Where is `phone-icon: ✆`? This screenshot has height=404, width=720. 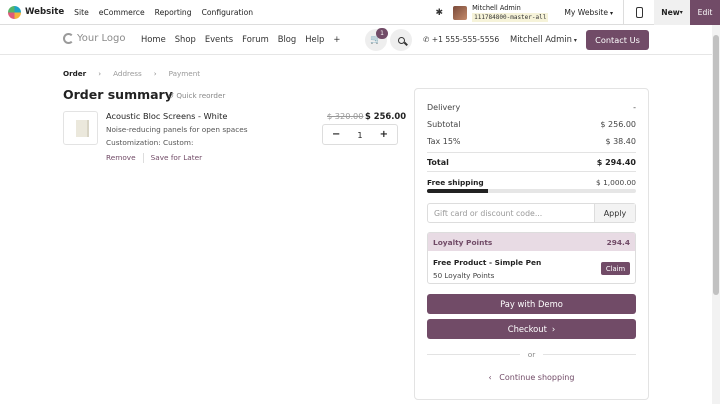 phone-icon: ✆ is located at coordinates (426, 39).